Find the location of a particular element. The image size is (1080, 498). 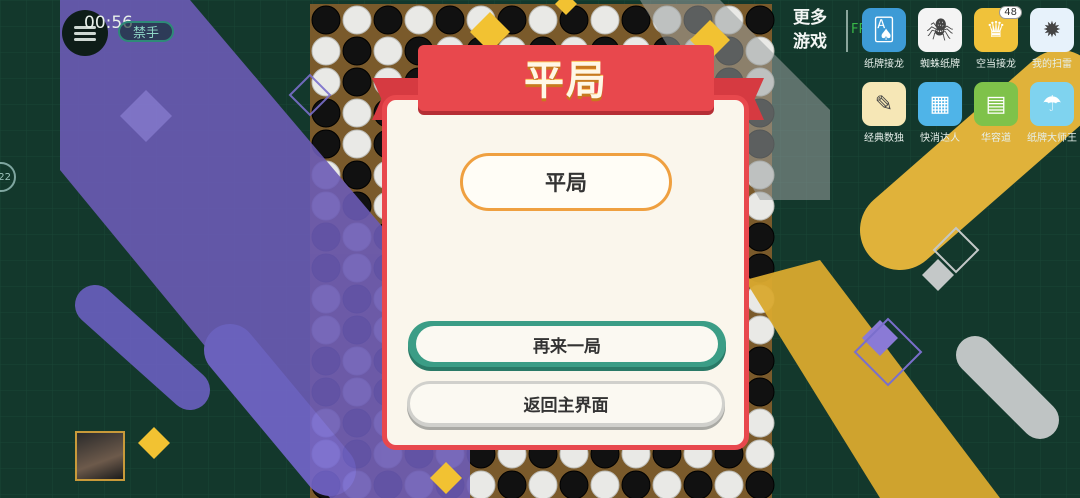

game-tile-label: 空当接龙 is located at coordinates (996, 64).